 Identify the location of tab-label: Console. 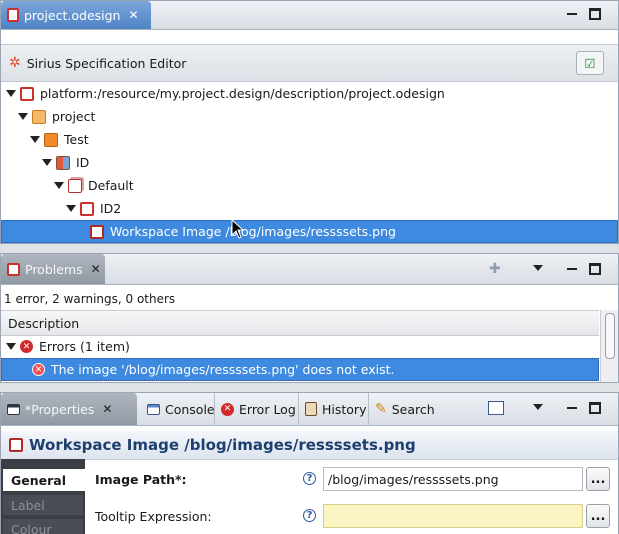
(190, 409).